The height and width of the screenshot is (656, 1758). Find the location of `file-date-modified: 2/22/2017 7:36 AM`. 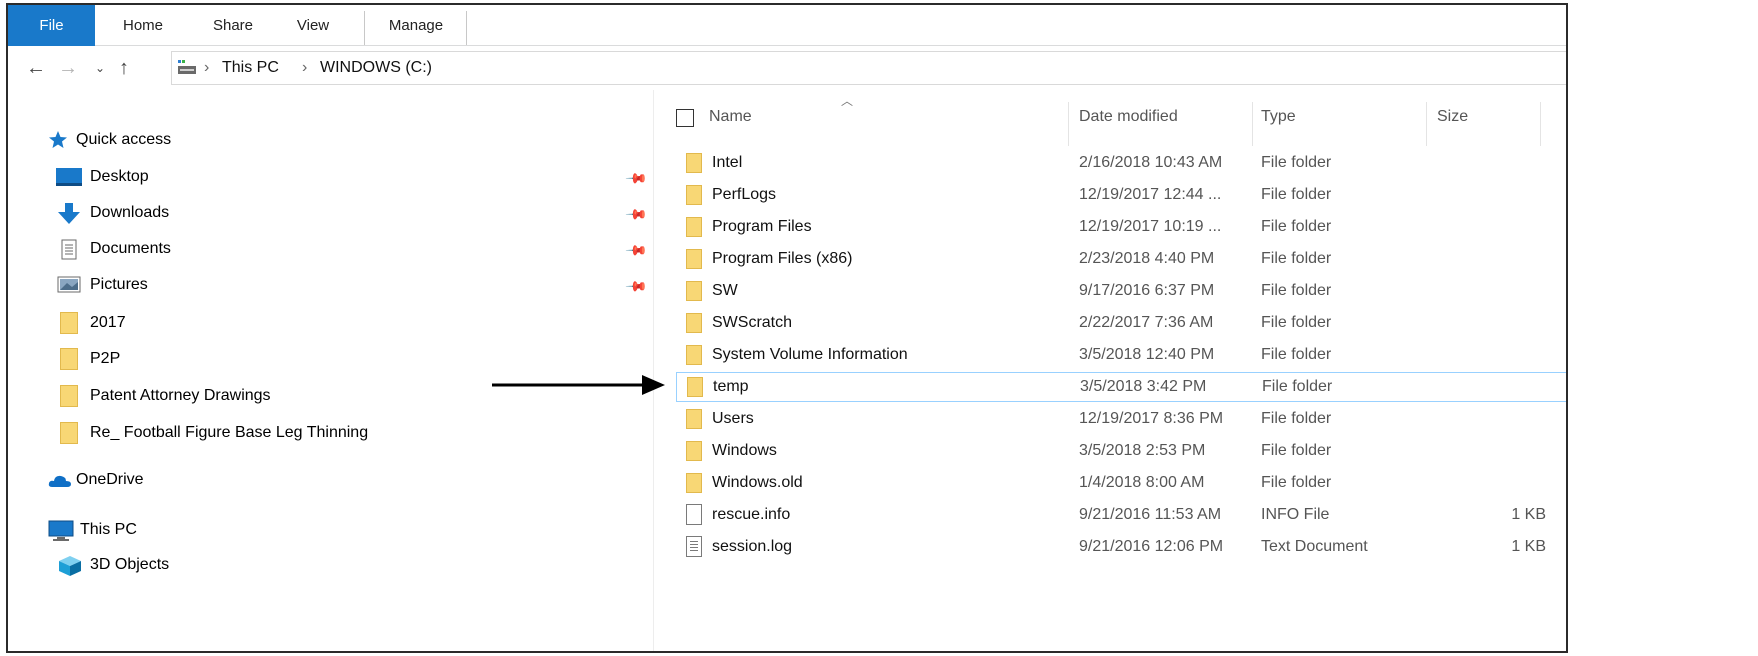

file-date-modified: 2/22/2017 7:36 AM is located at coordinates (1146, 322).